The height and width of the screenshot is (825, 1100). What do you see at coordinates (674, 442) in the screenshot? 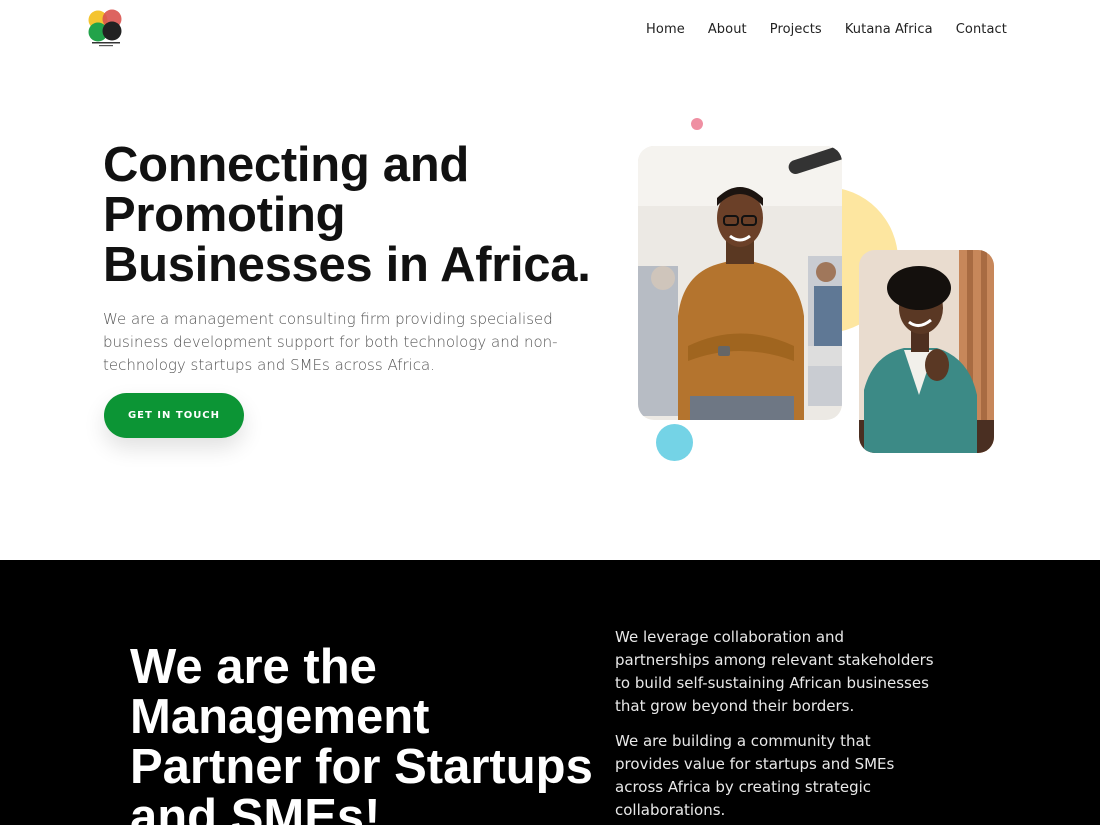
I see `decorative-blue-dot` at bounding box center [674, 442].